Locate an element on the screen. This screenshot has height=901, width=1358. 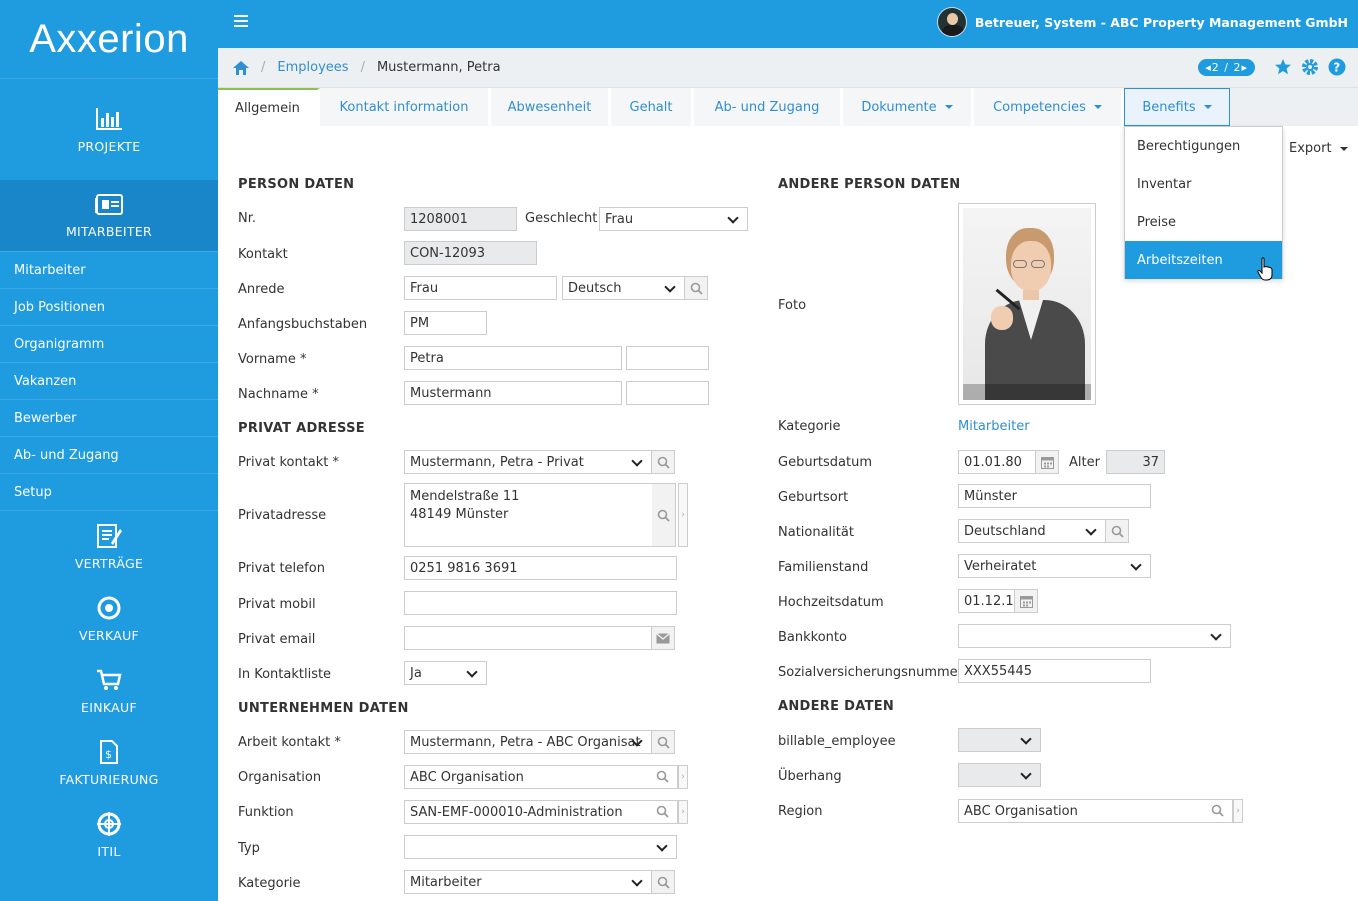
menu-item-inventar: Inventar is located at coordinates (1203, 184).